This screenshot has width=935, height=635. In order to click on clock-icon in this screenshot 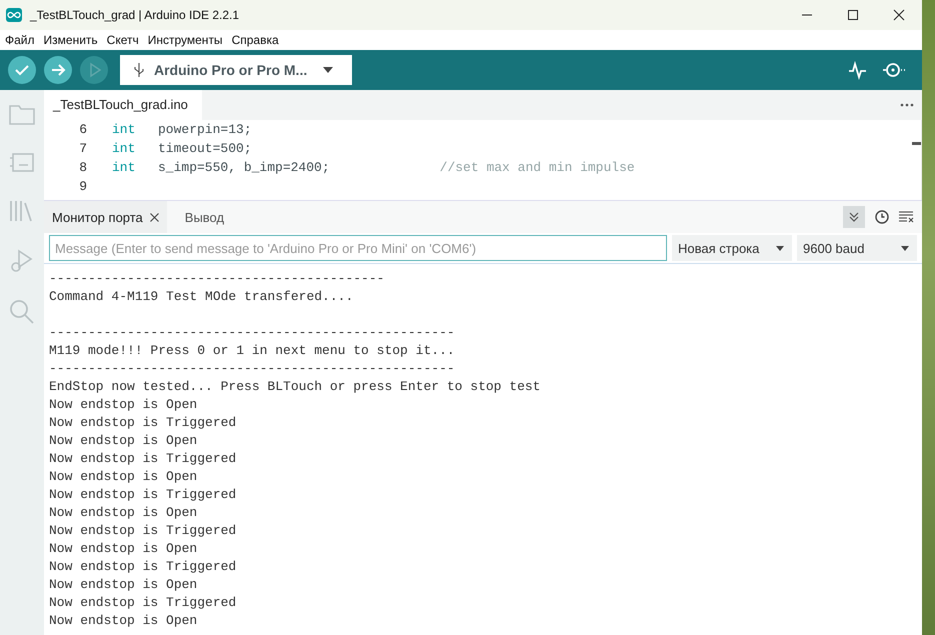, I will do `click(882, 217)`.